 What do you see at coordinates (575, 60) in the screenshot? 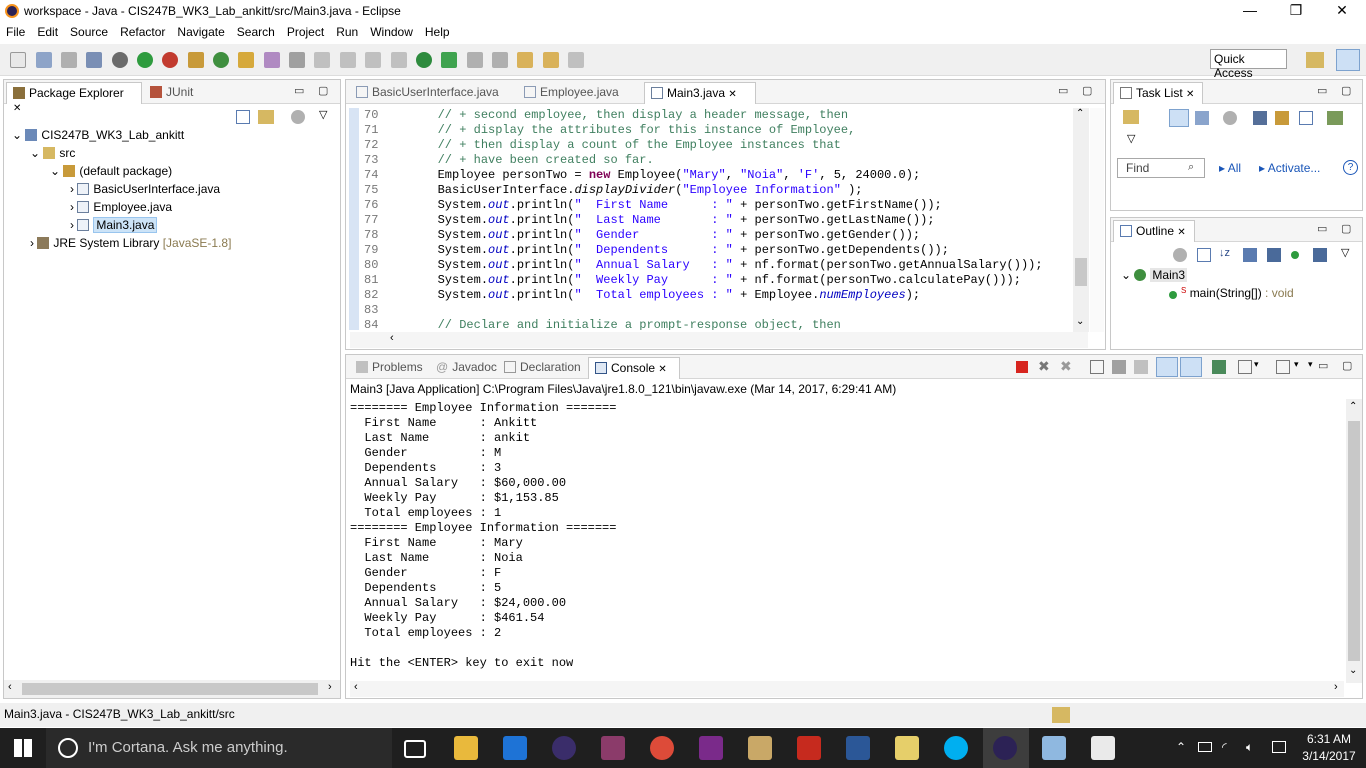
I see `forward-icon` at bounding box center [575, 60].